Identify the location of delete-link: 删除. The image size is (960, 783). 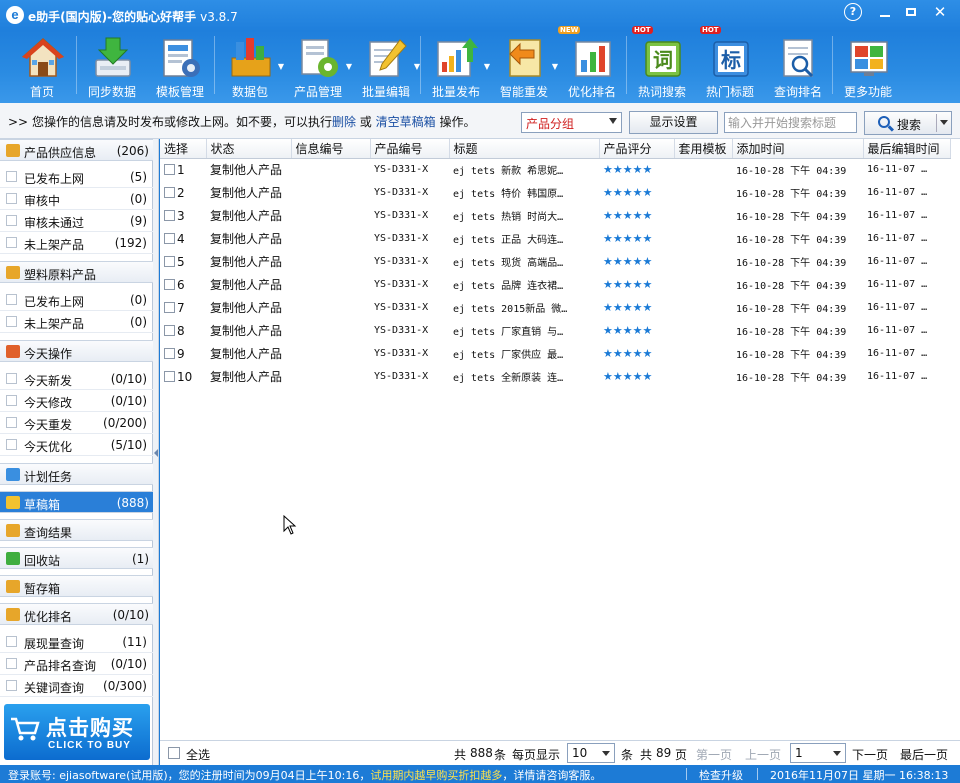
(344, 122).